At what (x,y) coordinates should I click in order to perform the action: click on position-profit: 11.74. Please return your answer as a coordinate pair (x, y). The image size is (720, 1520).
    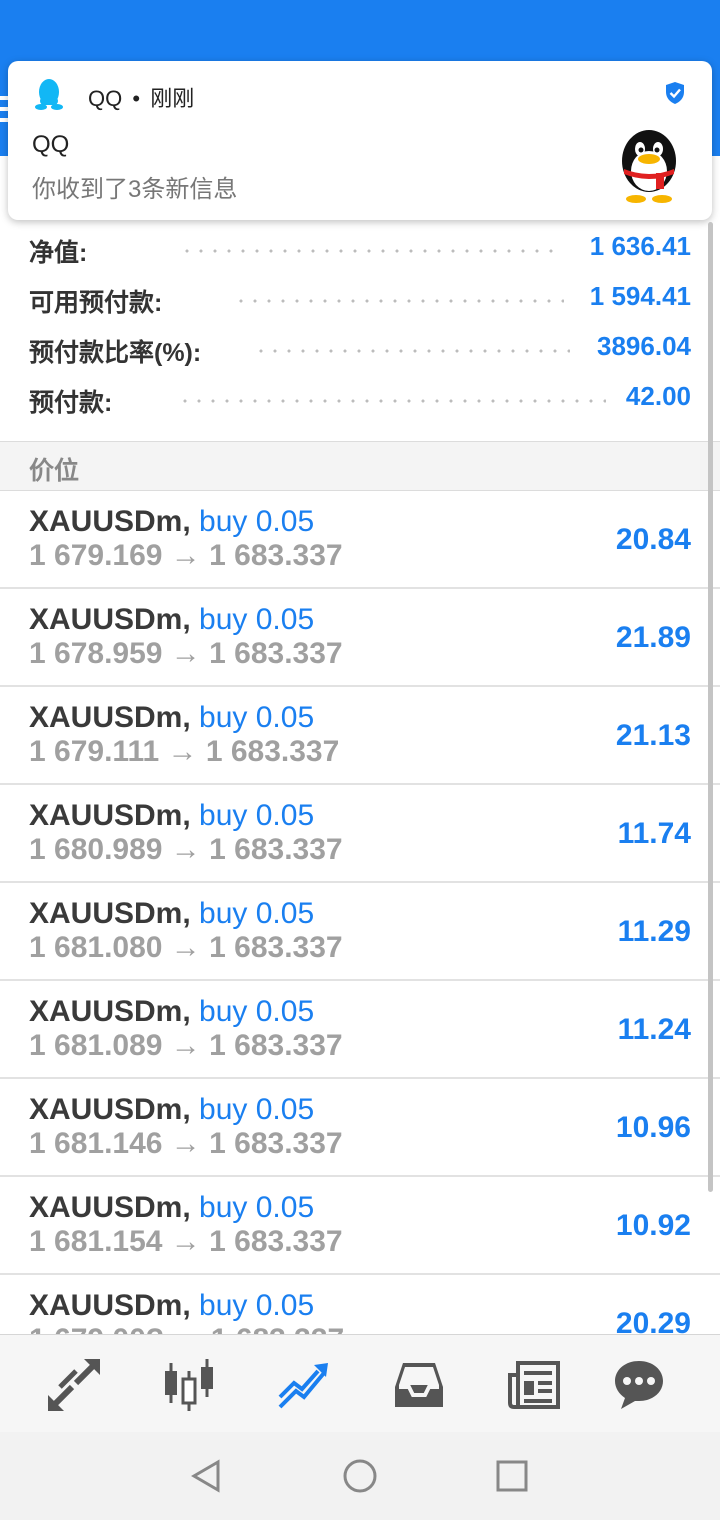
    Looking at the image, I should click on (654, 833).